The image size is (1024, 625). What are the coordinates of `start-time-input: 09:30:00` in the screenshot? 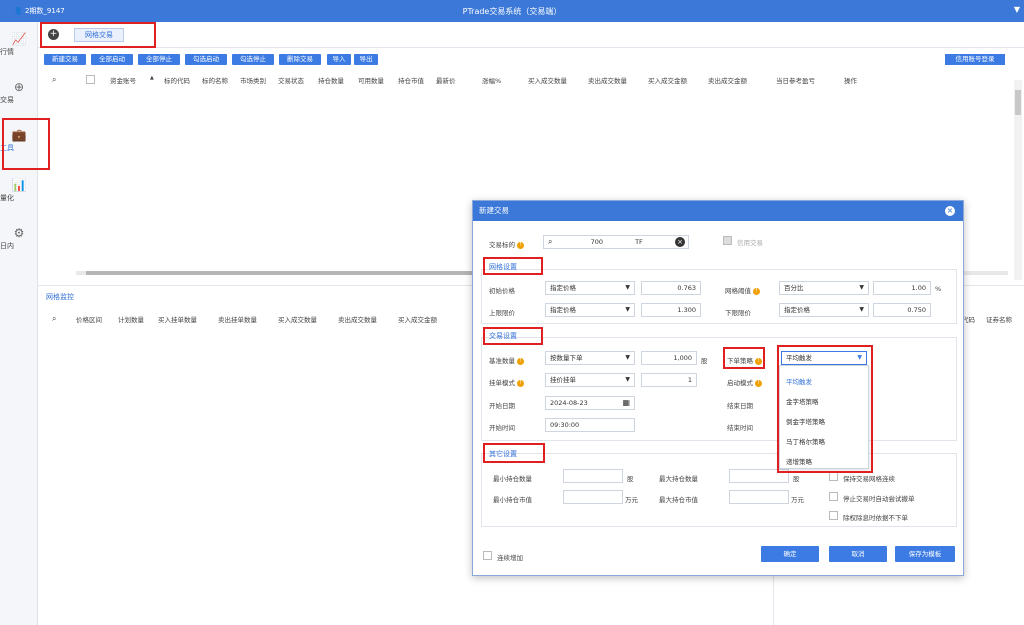 It's located at (590, 425).